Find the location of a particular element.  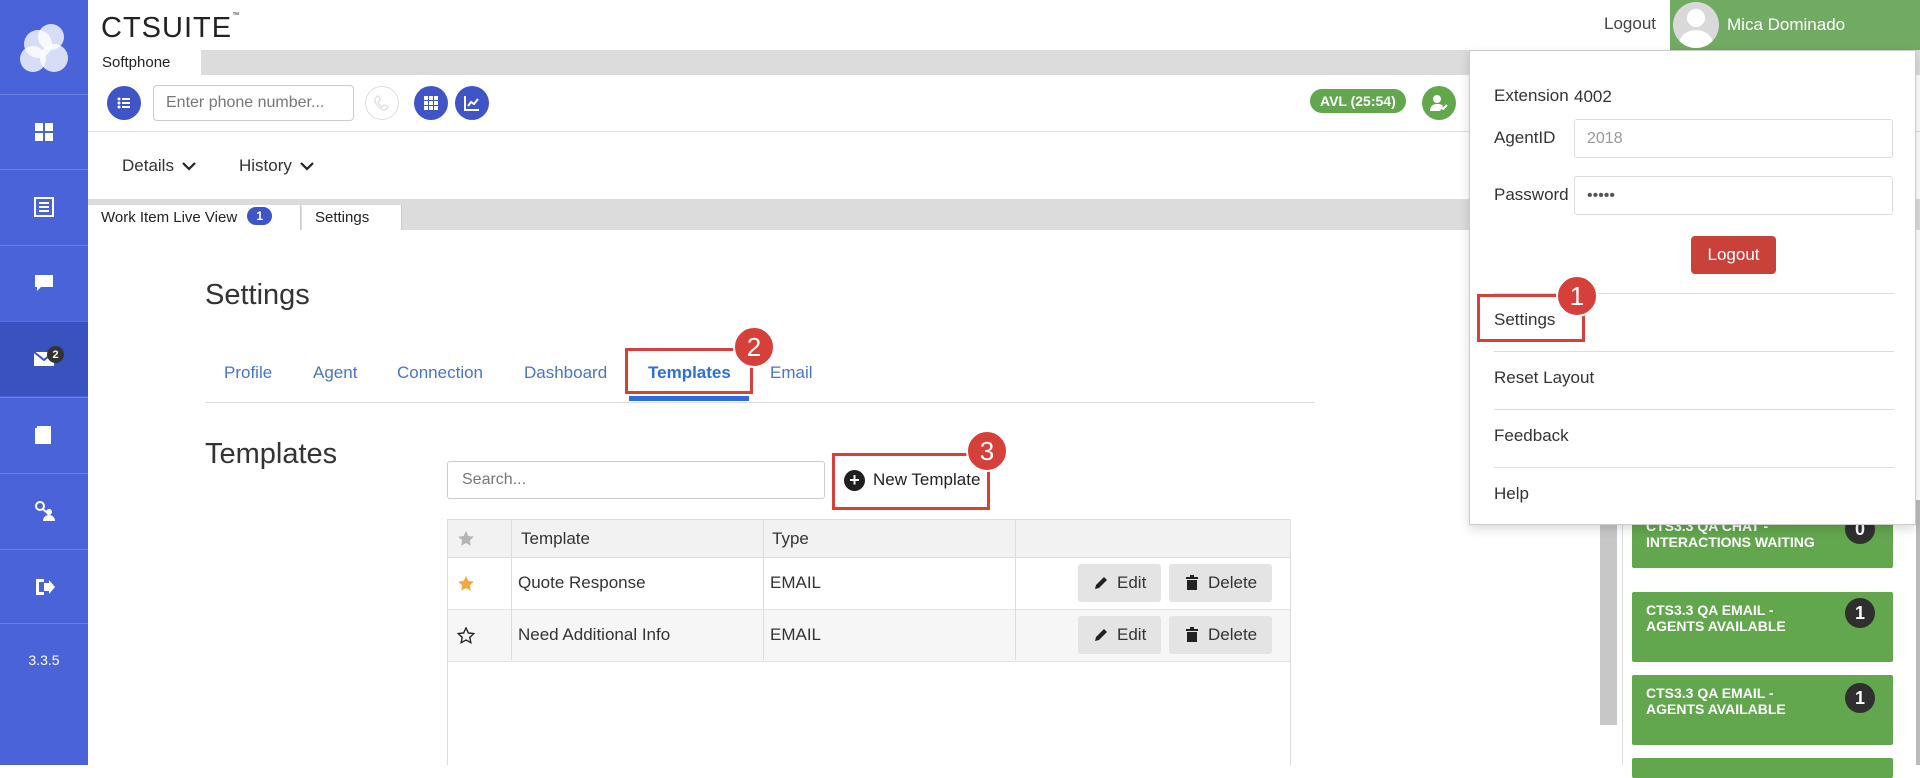

agent-status-button is located at coordinates (1439, 103).